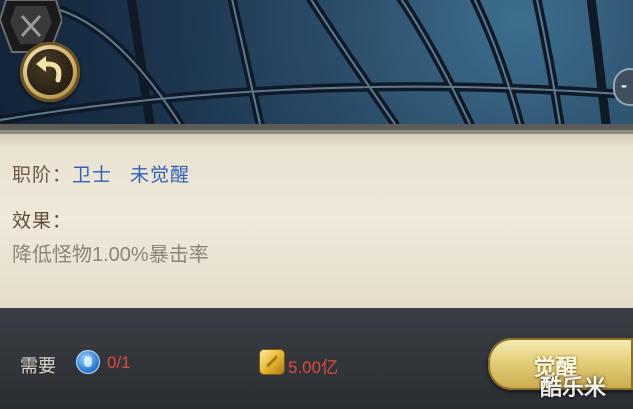 The width and height of the screenshot is (633, 409). I want to click on blue-gem-icon, so click(88, 362).